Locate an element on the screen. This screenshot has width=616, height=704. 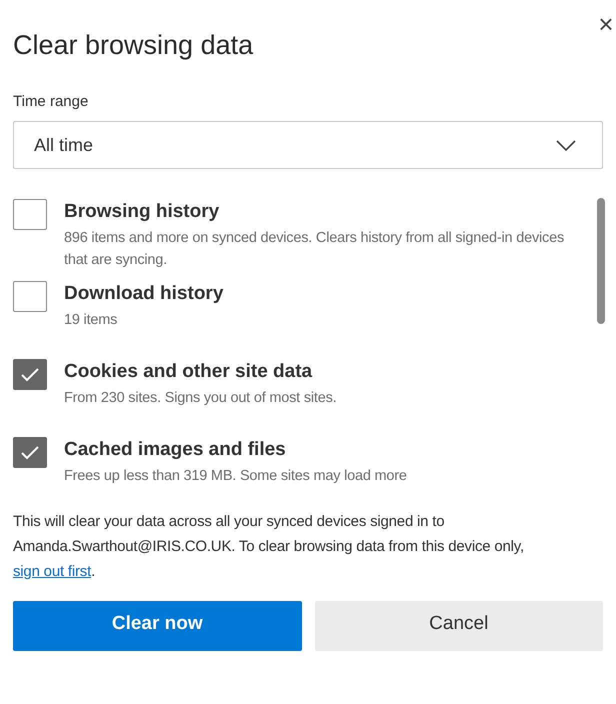
field-label: Time range is located at coordinates (50, 102).